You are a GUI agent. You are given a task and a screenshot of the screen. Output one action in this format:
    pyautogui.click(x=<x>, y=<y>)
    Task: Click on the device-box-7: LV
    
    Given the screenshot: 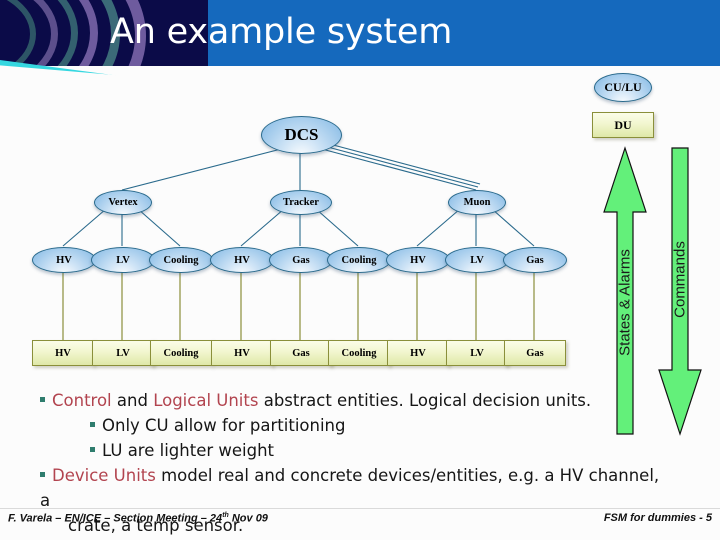 What is the action you would take?
    pyautogui.click(x=477, y=353)
    